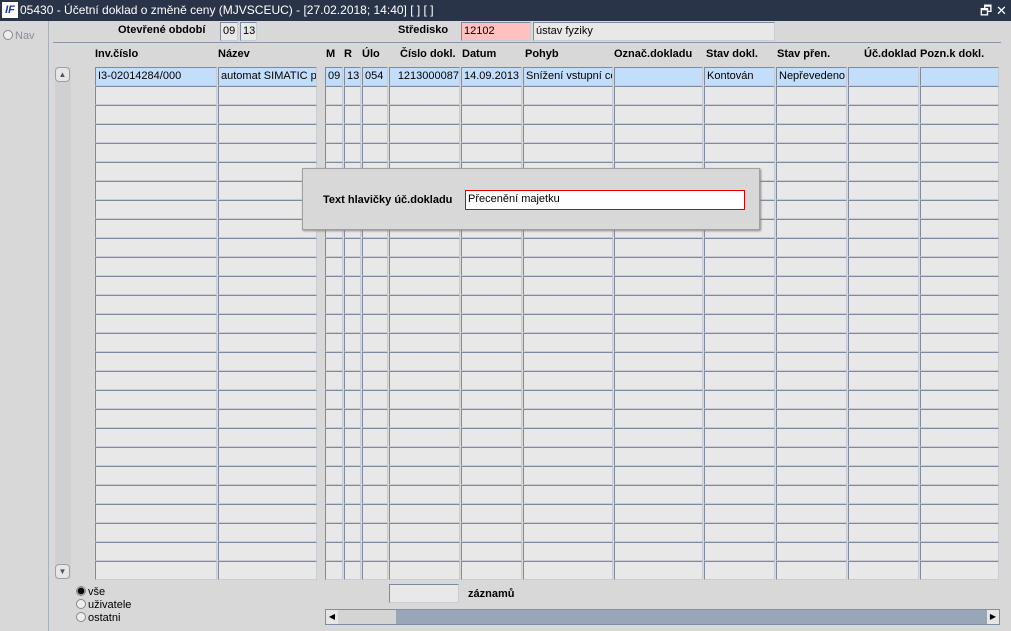  I want to click on table-cell: Nepřevedeno, so click(811, 76).